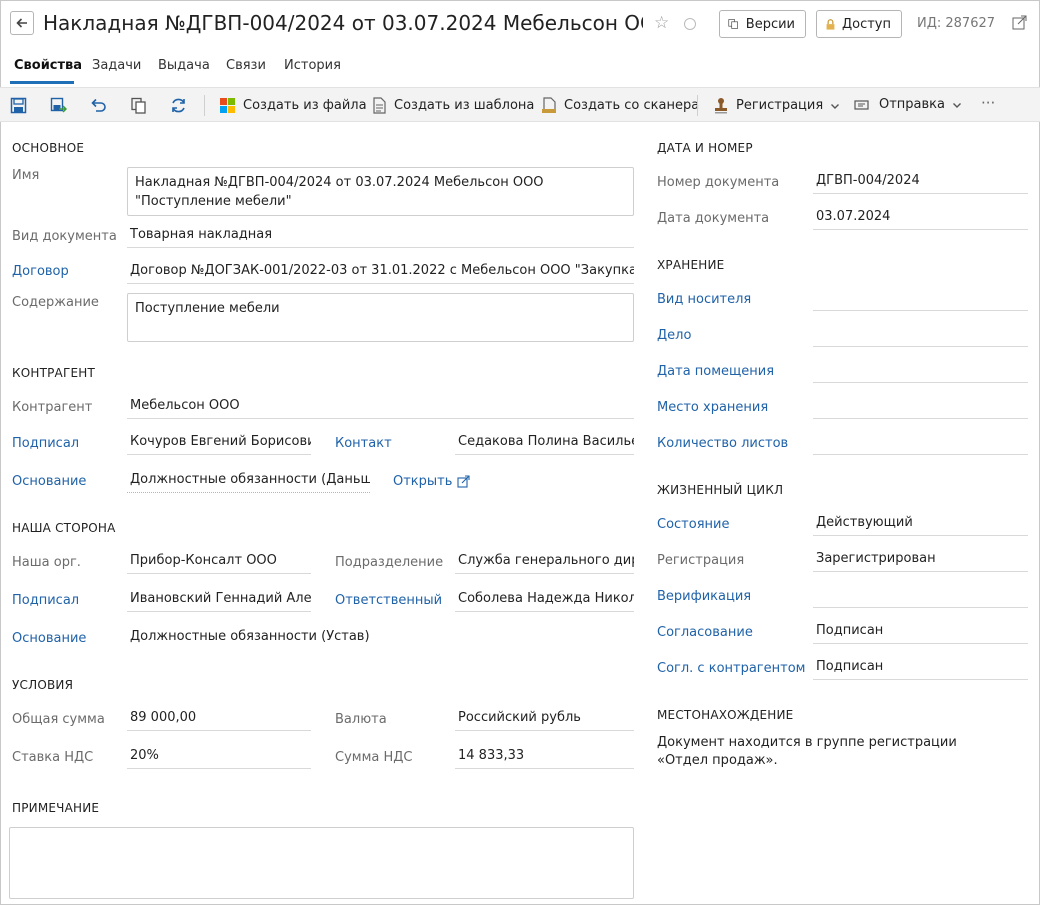  What do you see at coordinates (52, 407) in the screenshot?
I see `counterparty-label: Контрагент` at bounding box center [52, 407].